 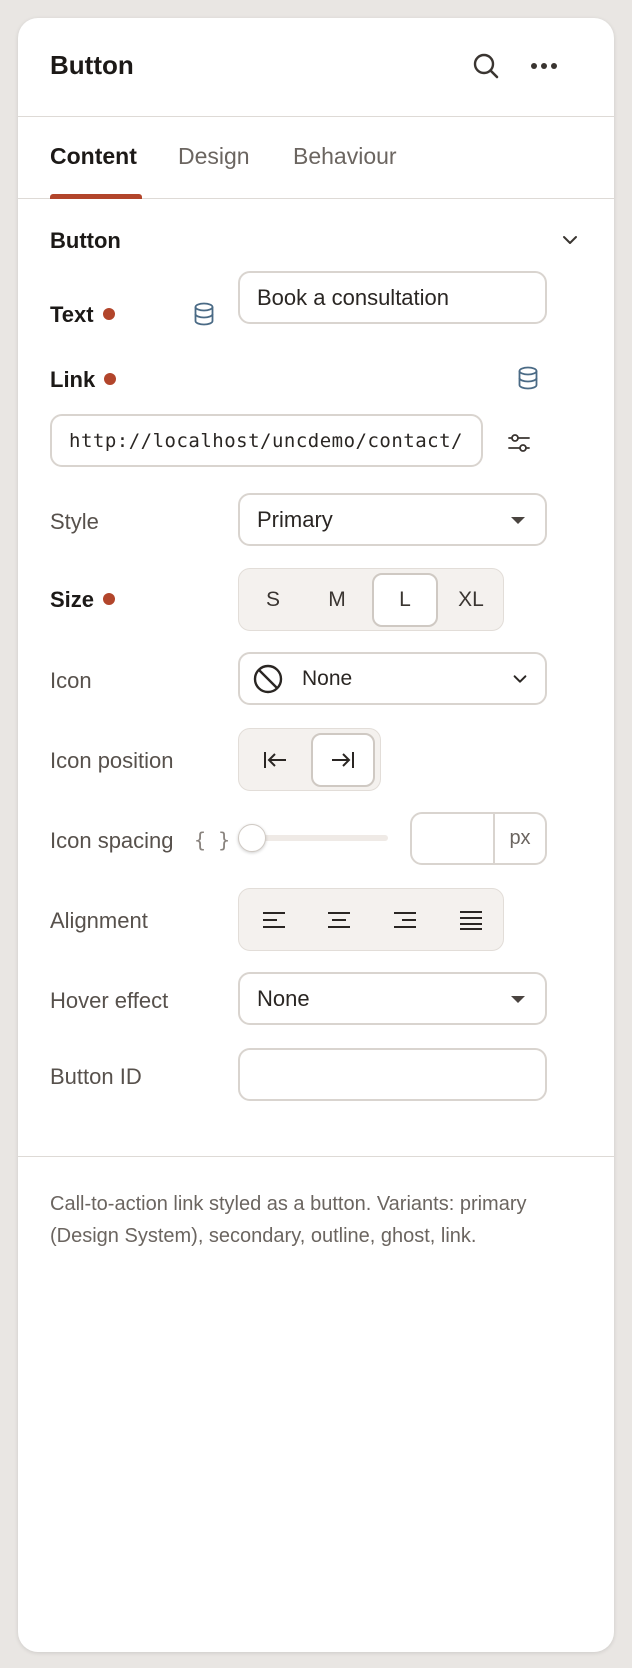 I want to click on align-center-icon, so click(x=339, y=920).